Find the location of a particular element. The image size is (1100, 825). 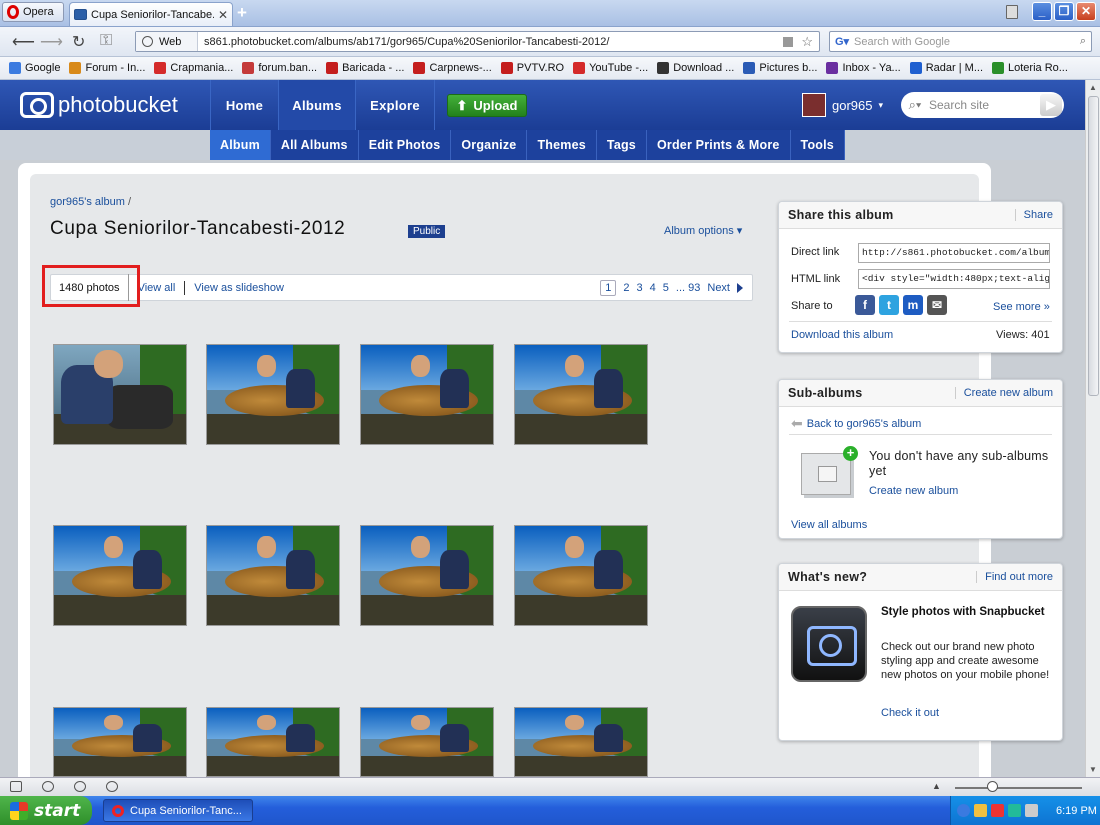

slideshow-link: View as slideshow is located at coordinates (239, 288).